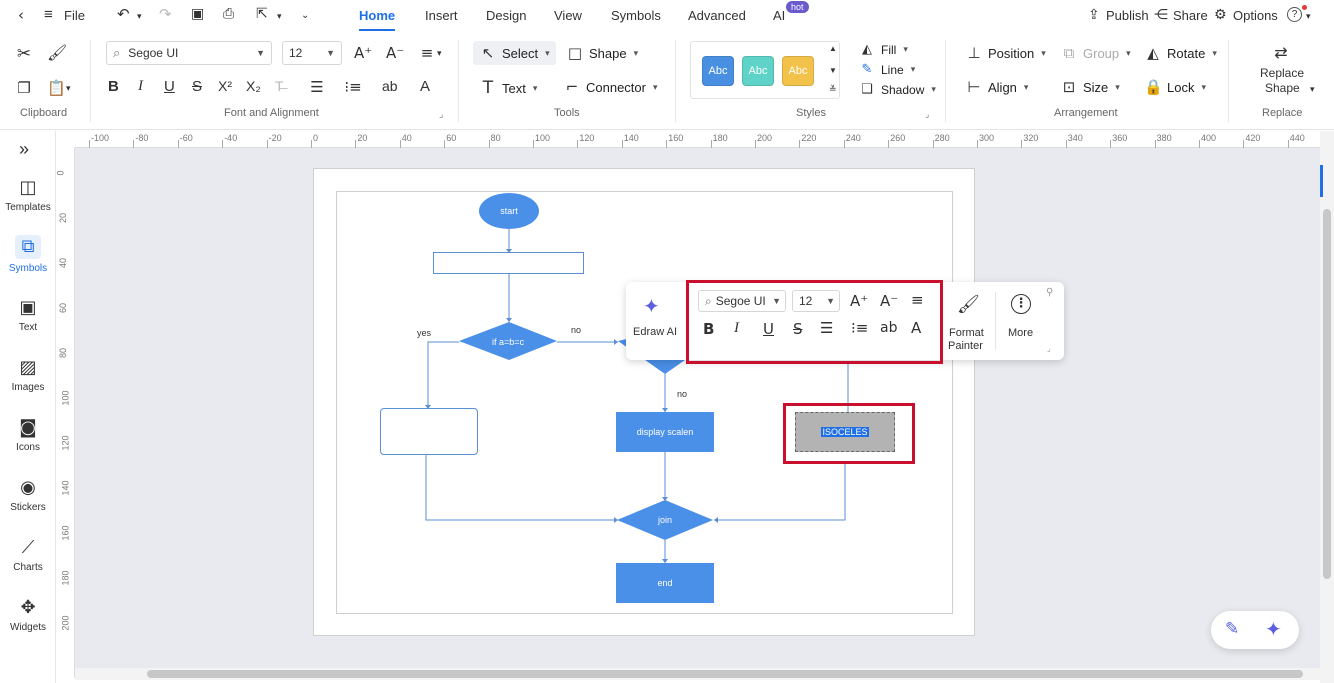 This screenshot has height=683, width=1334. I want to click on pin-icon: ⚲, so click(1049, 292).